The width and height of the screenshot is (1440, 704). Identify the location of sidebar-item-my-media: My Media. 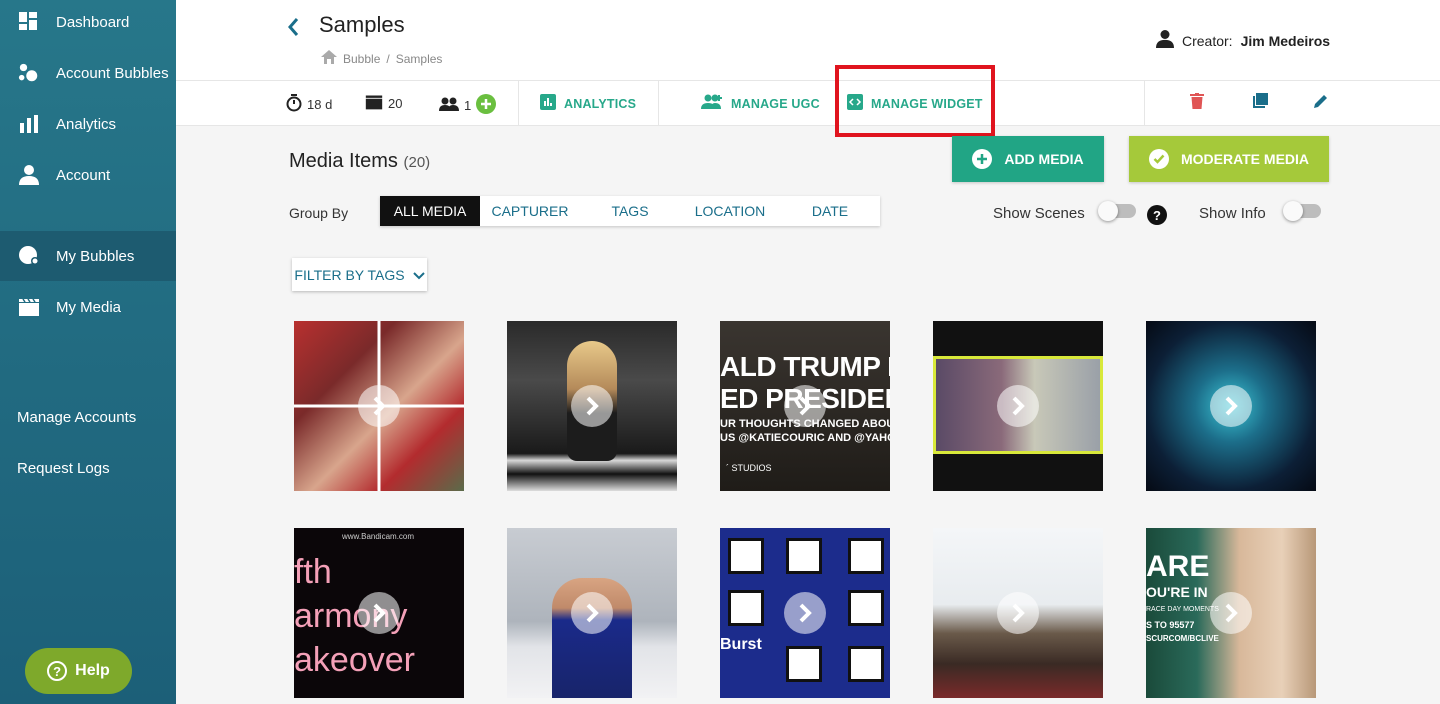
(88, 307).